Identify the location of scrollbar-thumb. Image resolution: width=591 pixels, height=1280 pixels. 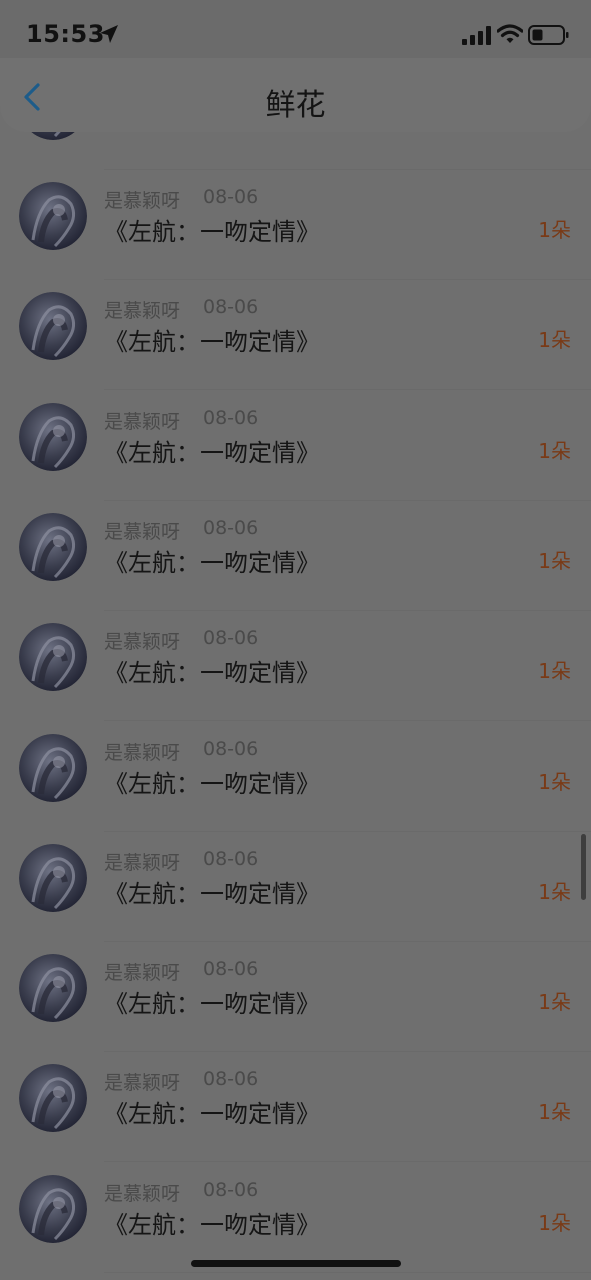
(583, 867).